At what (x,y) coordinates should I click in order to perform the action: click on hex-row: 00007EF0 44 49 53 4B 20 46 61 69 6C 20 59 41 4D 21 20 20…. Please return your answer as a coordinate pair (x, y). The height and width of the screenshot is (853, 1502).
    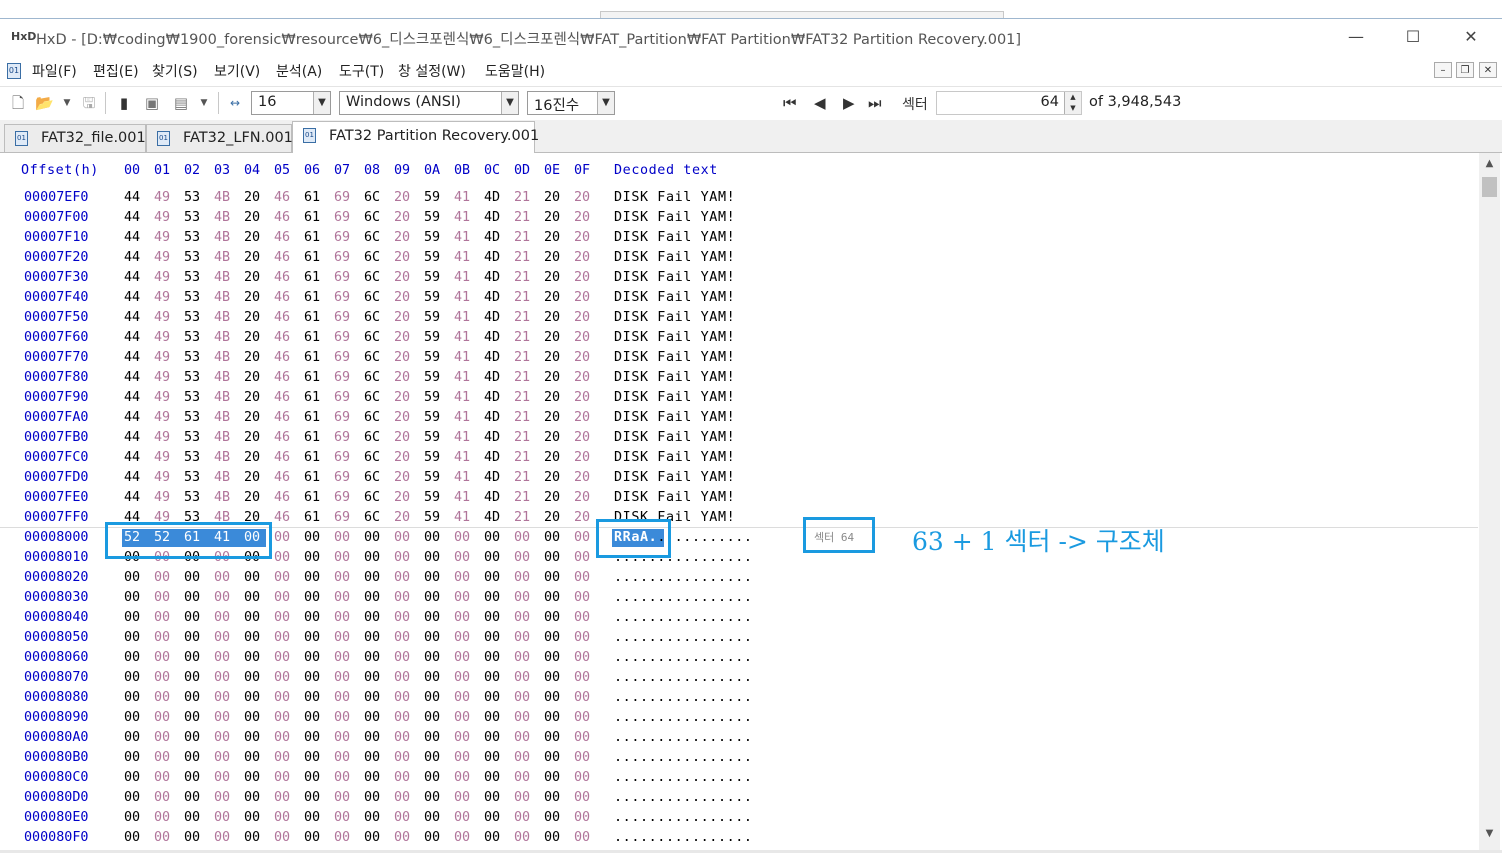
    Looking at the image, I should click on (739, 198).